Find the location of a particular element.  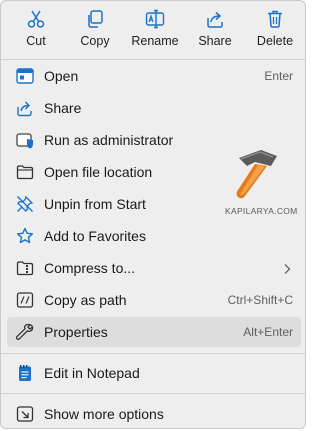

notepad-icon is located at coordinates (25, 373).